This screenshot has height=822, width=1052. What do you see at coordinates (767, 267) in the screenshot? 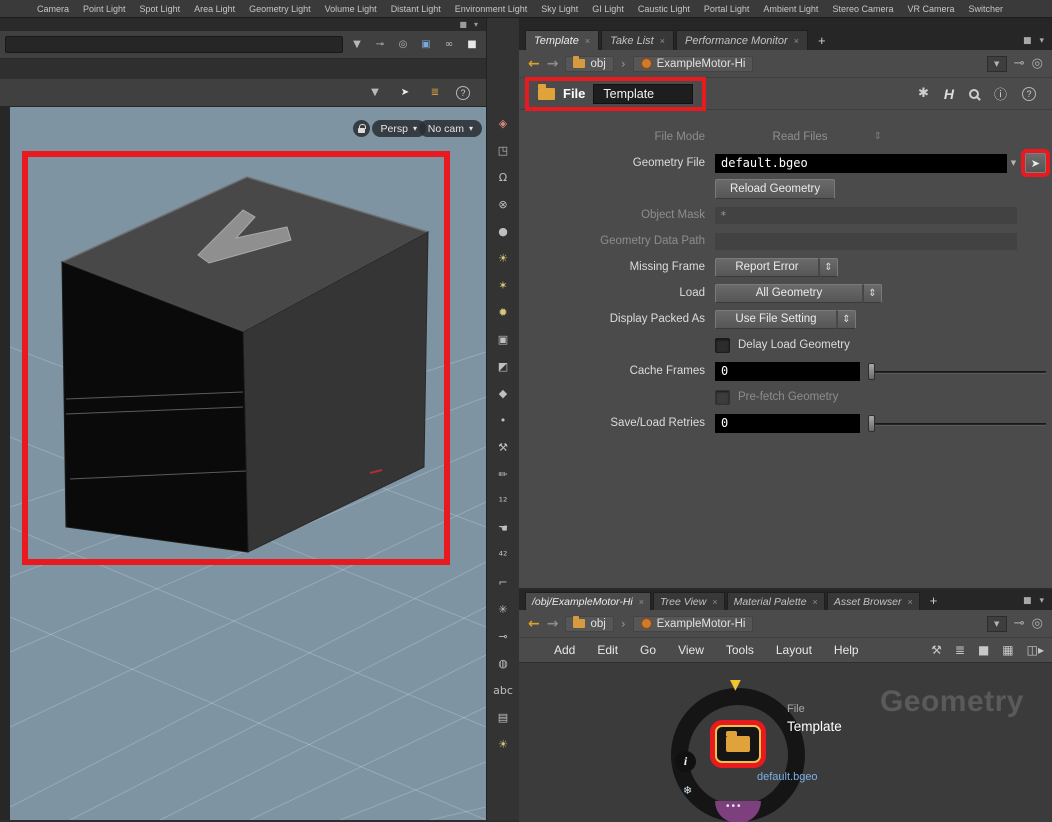
I see `missing-frame-menu: Report Error` at bounding box center [767, 267].